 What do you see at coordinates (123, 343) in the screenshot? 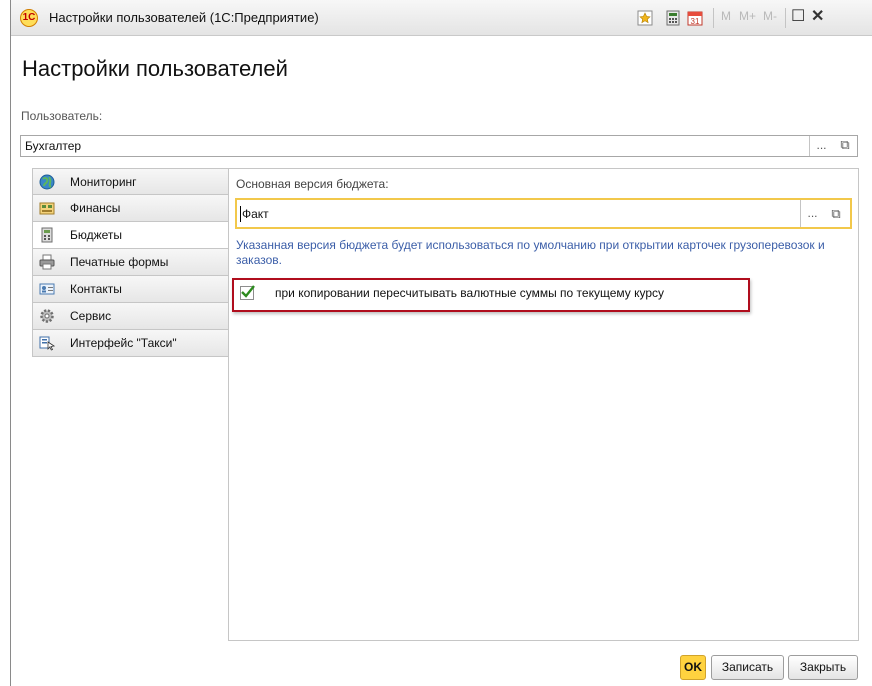
I see `sidebar-item-label: Интерфейс "Такси"` at bounding box center [123, 343].